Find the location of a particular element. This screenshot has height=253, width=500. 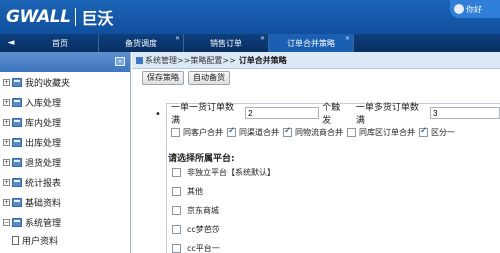

option-label: 同客户合并 is located at coordinates (203, 132).